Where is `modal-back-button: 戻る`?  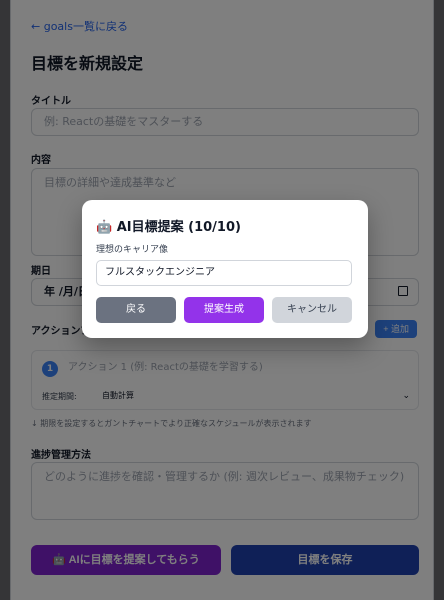
modal-back-button: 戻る is located at coordinates (136, 310).